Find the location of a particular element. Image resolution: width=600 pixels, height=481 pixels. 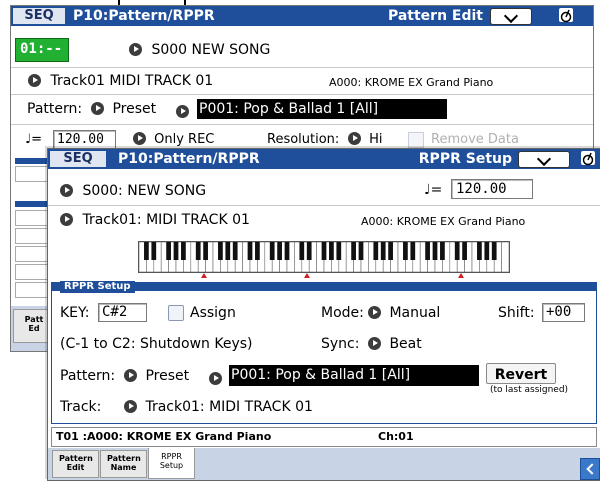

measure-field: 01:--- is located at coordinates (42, 55).